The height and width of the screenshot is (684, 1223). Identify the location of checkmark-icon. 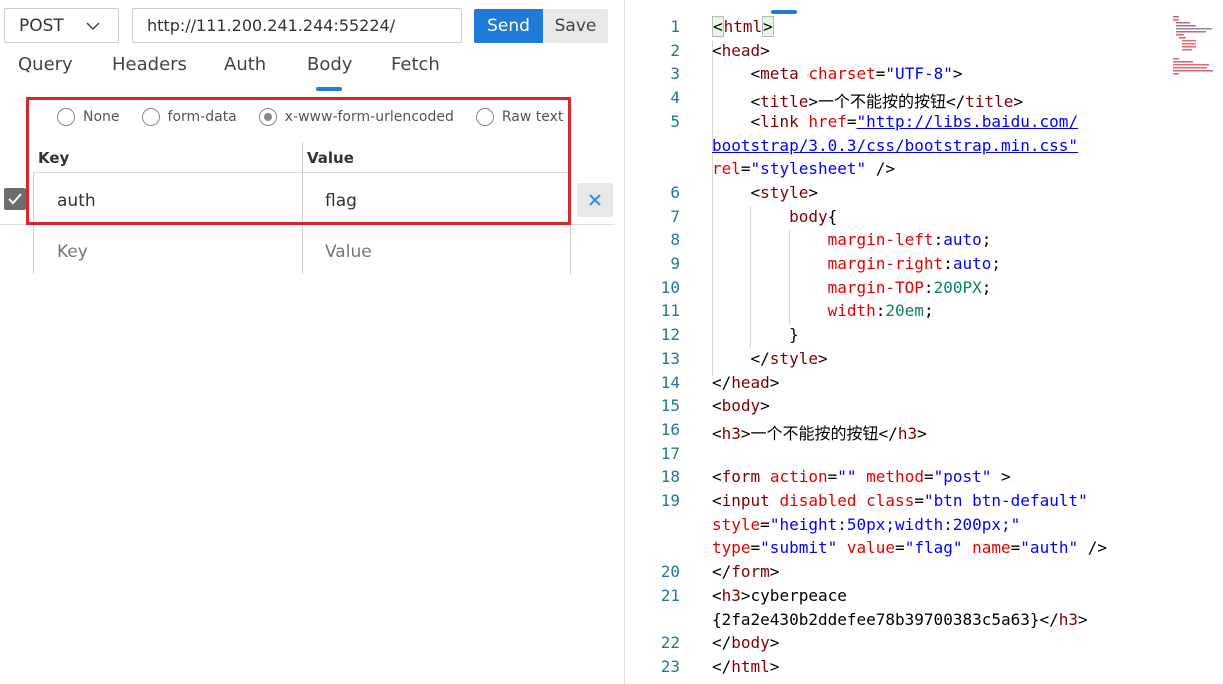
(15, 199).